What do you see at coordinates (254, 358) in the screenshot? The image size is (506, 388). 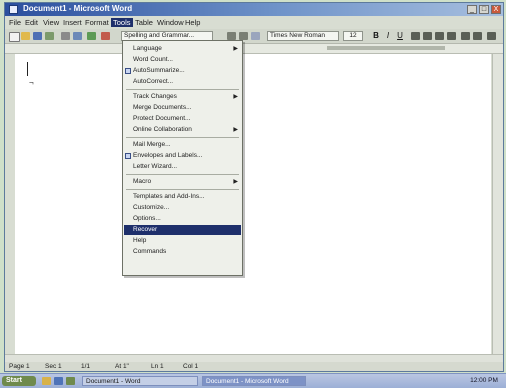 I see `horizontal-scrollbar` at bounding box center [254, 358].